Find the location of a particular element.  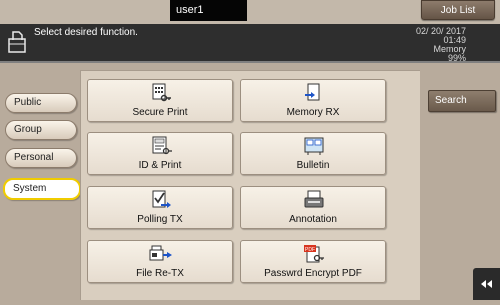

tab-system: System is located at coordinates (42, 189).